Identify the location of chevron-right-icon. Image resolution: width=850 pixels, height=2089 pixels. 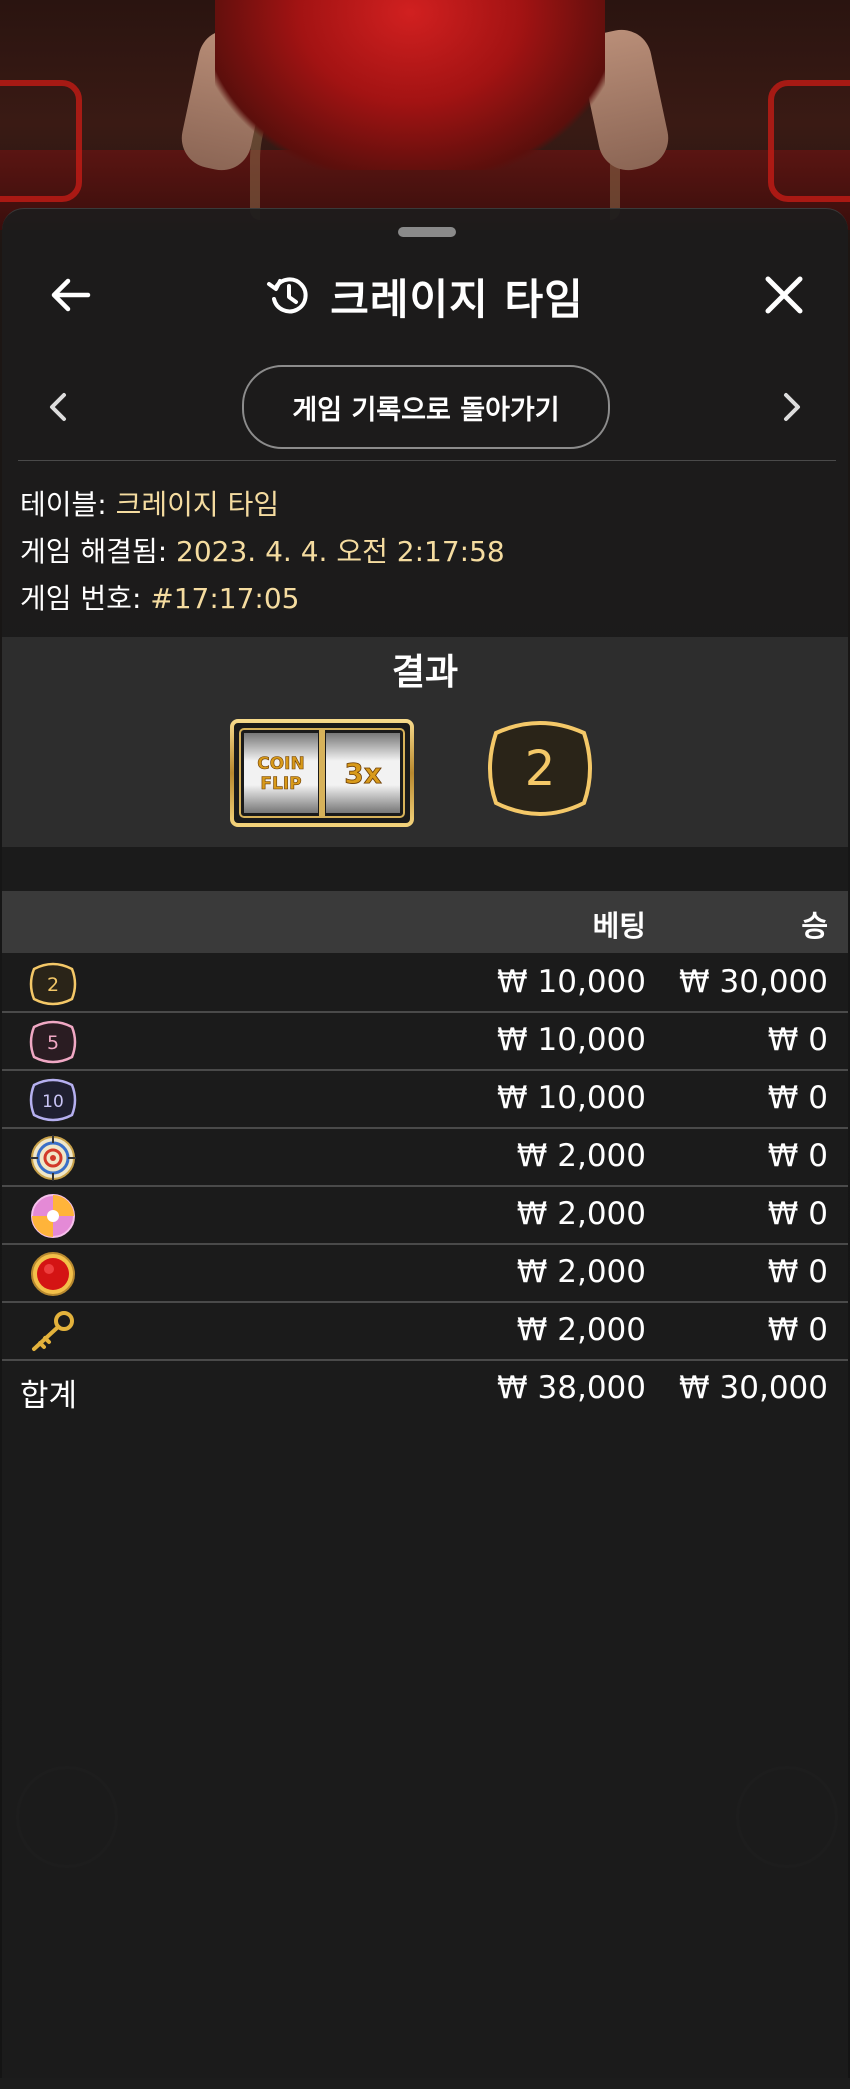
(792, 407).